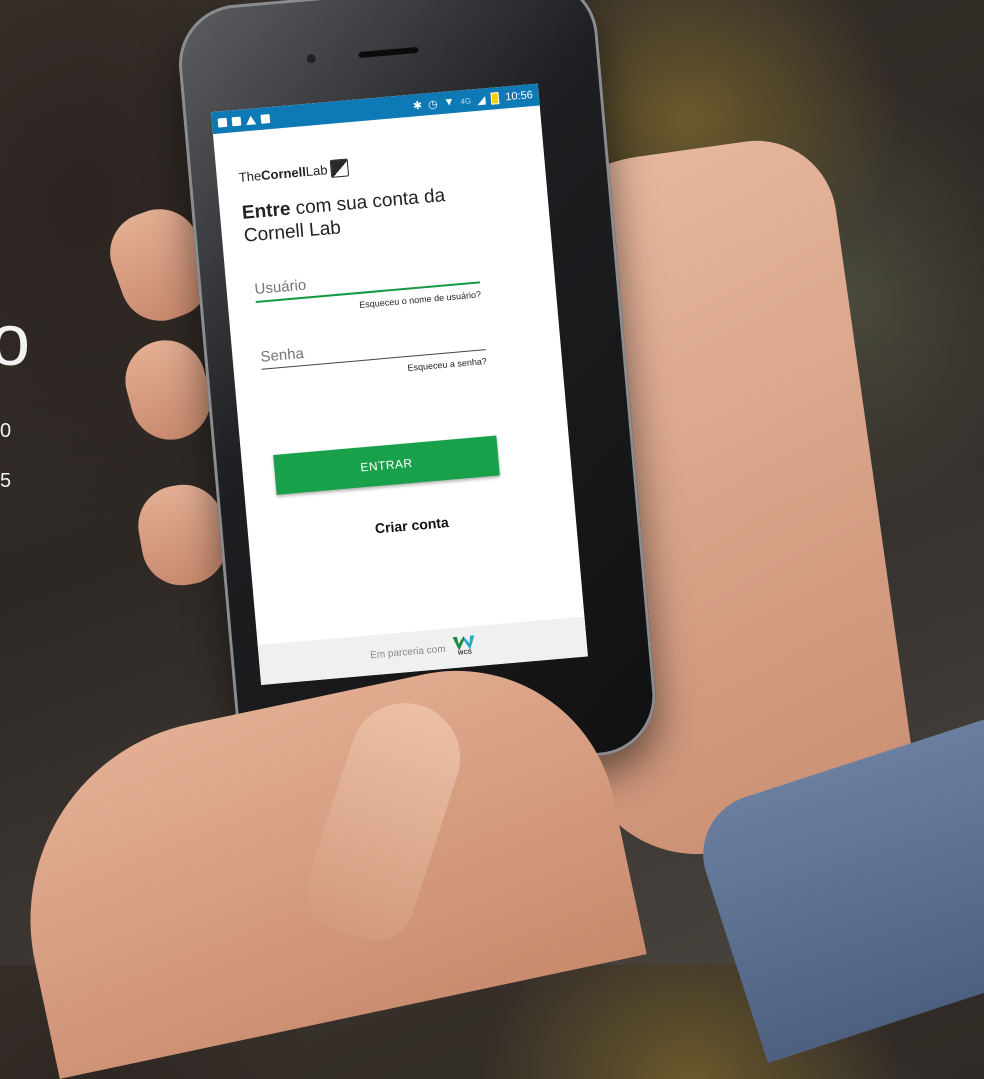  What do you see at coordinates (464, 647) in the screenshot?
I see `wcs-logo: WCS` at bounding box center [464, 647].